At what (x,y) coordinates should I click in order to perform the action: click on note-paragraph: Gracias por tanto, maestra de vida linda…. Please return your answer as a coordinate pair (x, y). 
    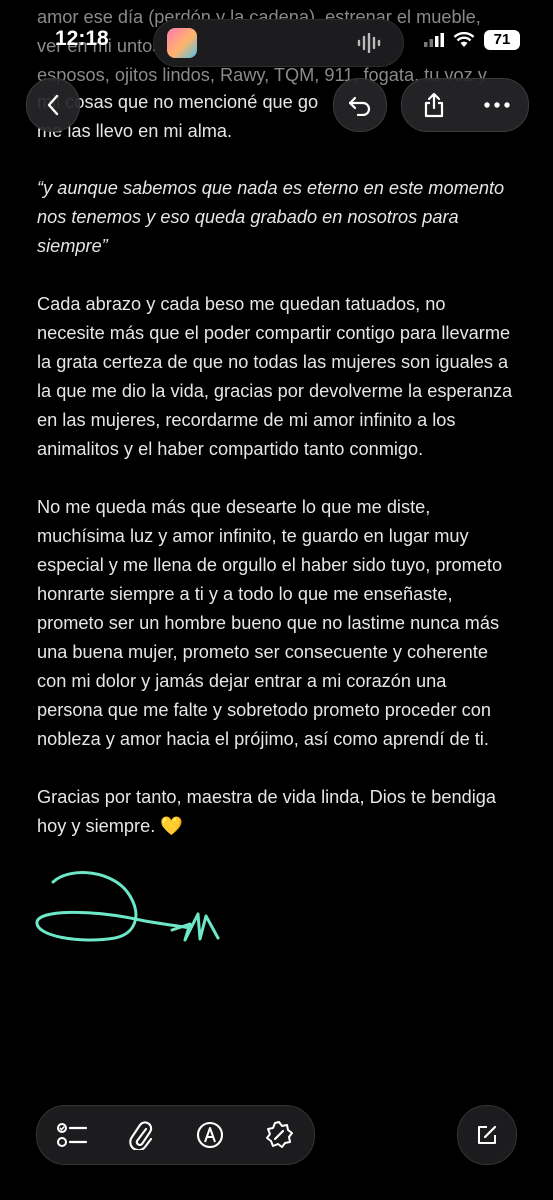
    Looking at the image, I should click on (266, 811).